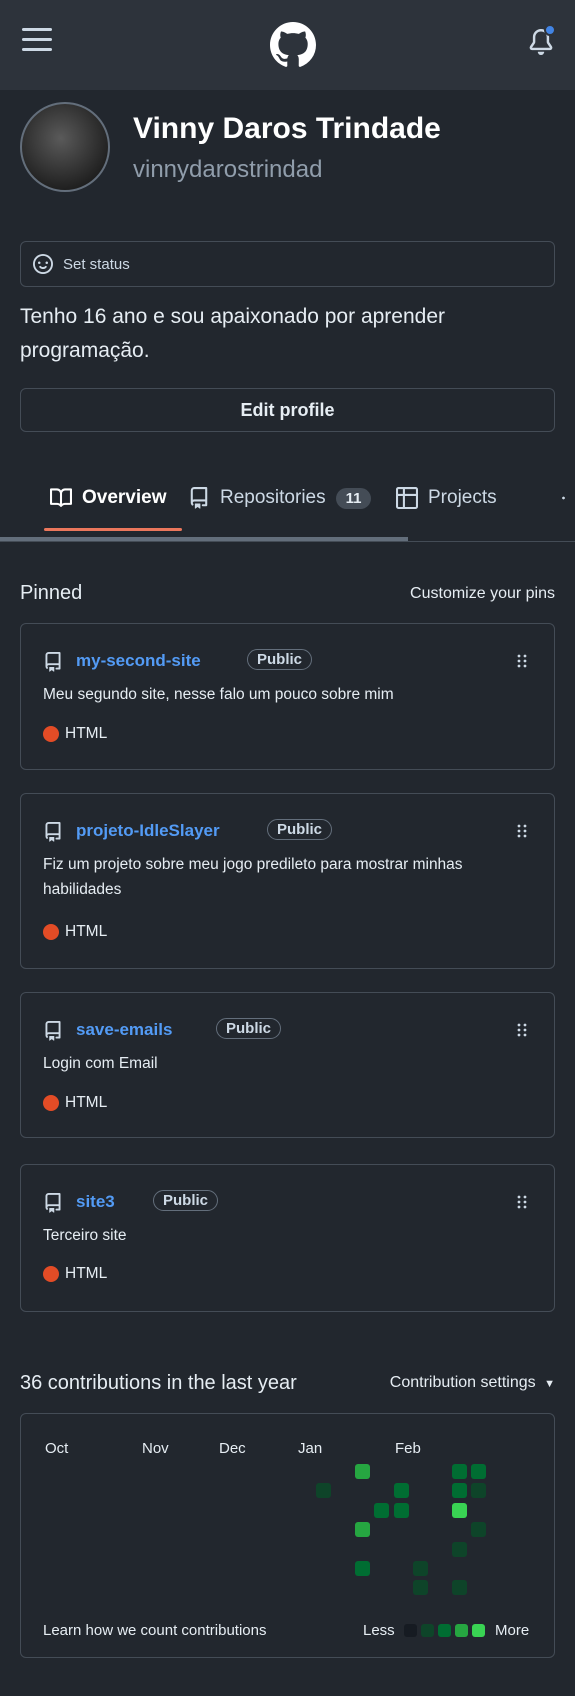 This screenshot has width=575, height=1696. What do you see at coordinates (43, 264) in the screenshot?
I see `smiley-icon` at bounding box center [43, 264].